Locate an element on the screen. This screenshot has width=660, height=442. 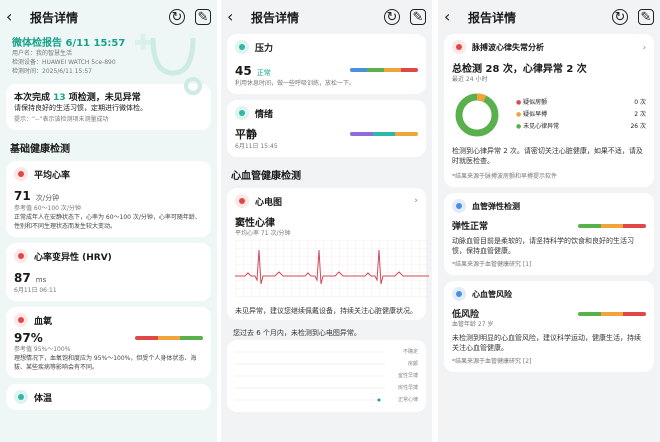
hr-value: 71 is located at coordinates (22, 196).